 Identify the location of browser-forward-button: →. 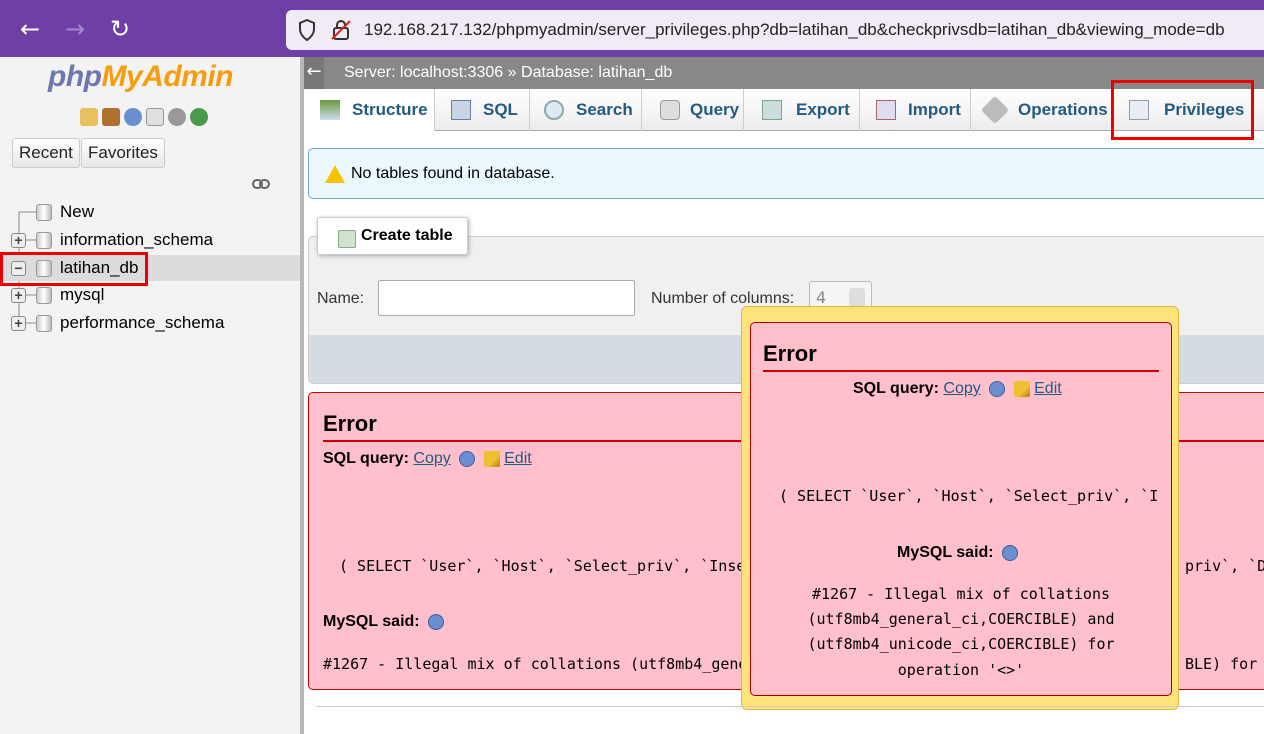
(75, 29).